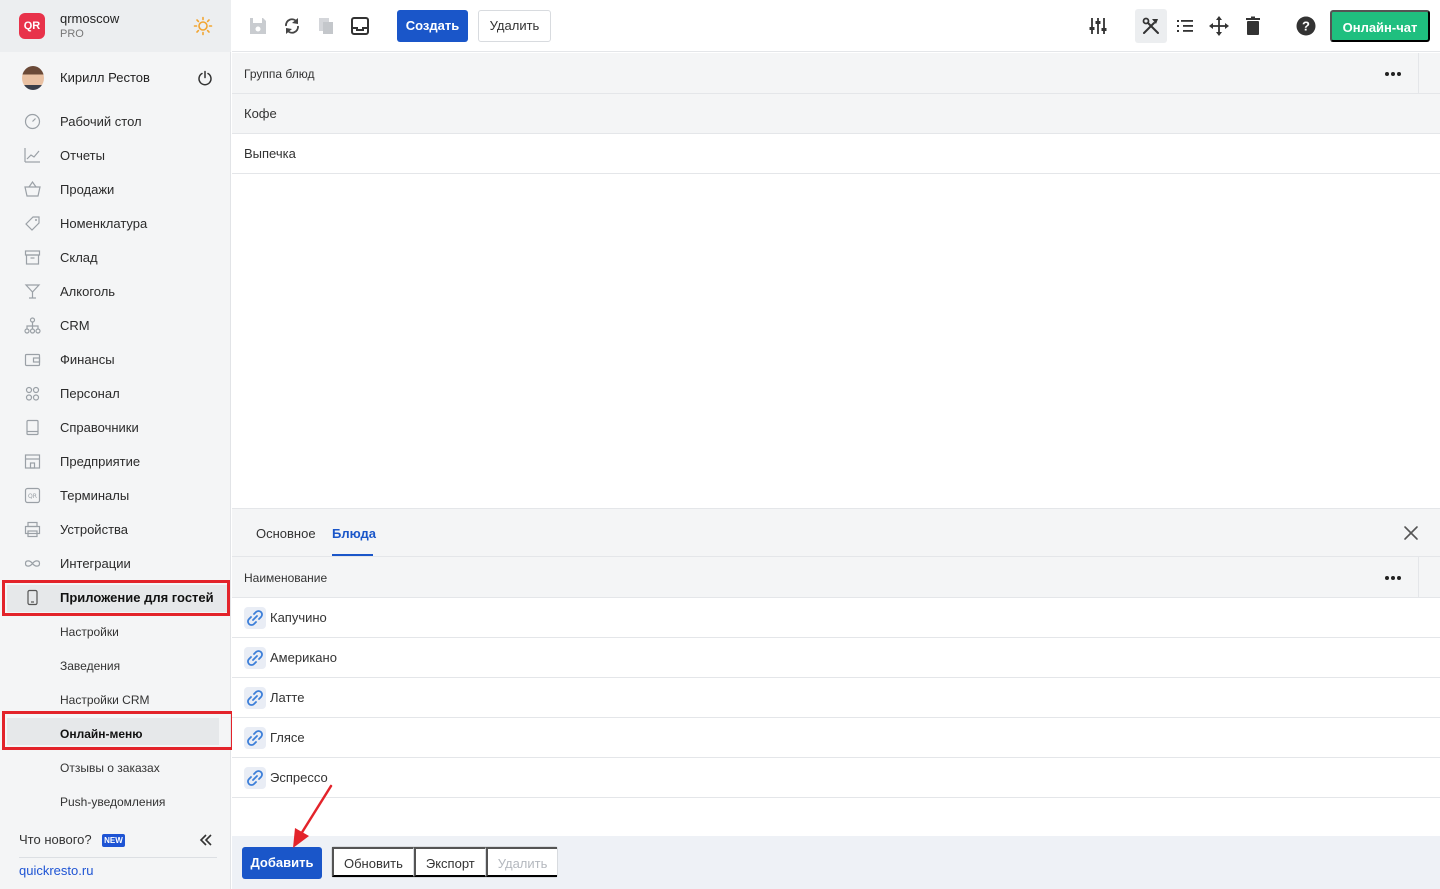 The height and width of the screenshot is (889, 1440). Describe the element at coordinates (1151, 26) in the screenshot. I see `tools-icon` at that location.